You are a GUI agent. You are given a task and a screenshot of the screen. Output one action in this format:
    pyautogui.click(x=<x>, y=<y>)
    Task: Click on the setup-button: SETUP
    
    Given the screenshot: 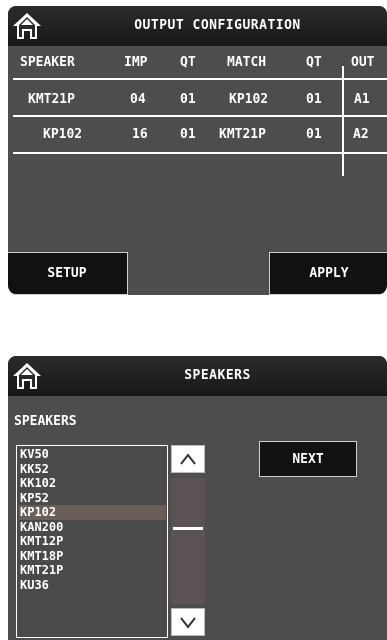 What is the action you would take?
    pyautogui.click(x=68, y=273)
    